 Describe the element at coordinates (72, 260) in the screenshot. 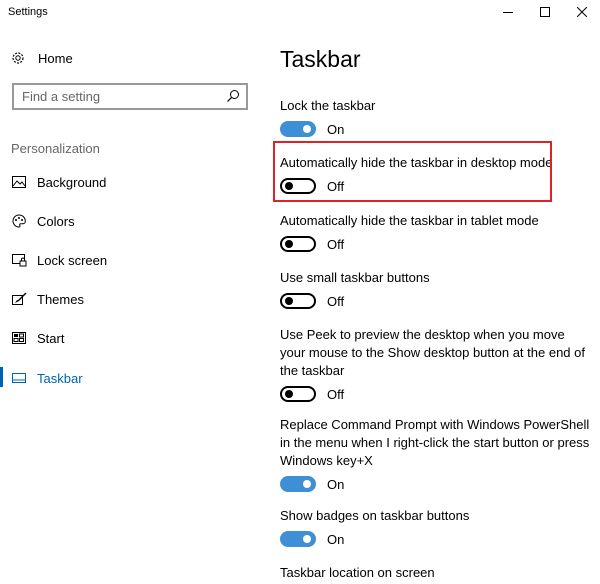

I see `sidebar-item-label: Lock screen` at that location.